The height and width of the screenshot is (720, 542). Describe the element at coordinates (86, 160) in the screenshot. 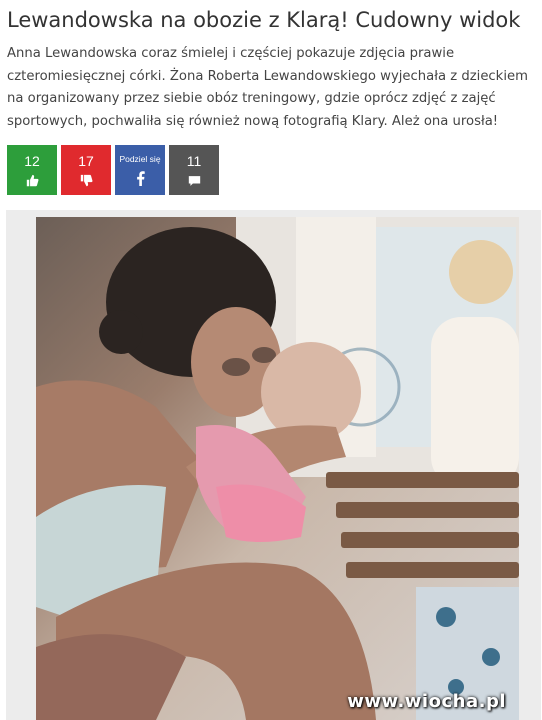

I see `dislike-count: 17` at that location.